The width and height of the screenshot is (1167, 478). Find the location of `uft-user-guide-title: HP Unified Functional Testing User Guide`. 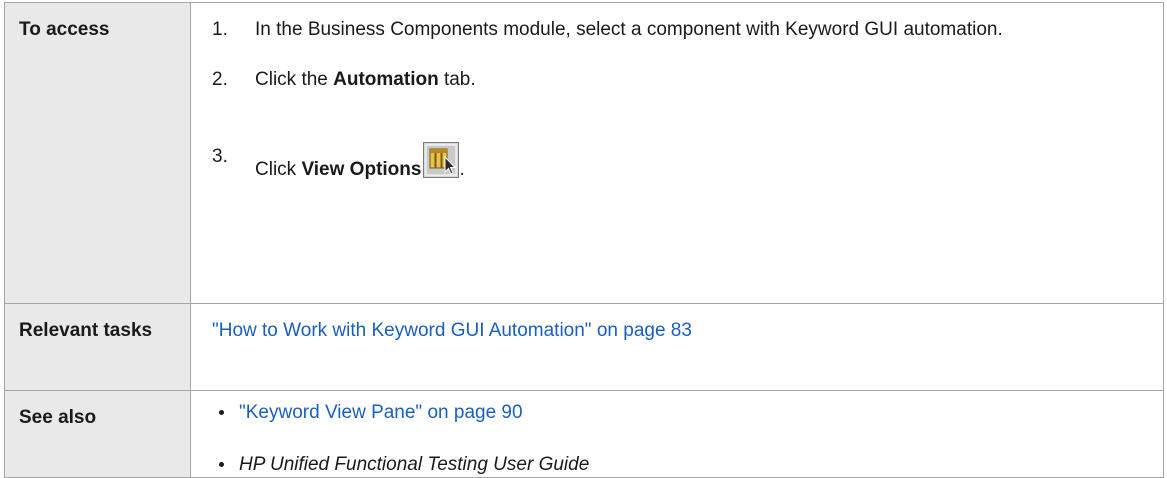

uft-user-guide-title: HP Unified Functional Testing User Guide is located at coordinates (414, 464).